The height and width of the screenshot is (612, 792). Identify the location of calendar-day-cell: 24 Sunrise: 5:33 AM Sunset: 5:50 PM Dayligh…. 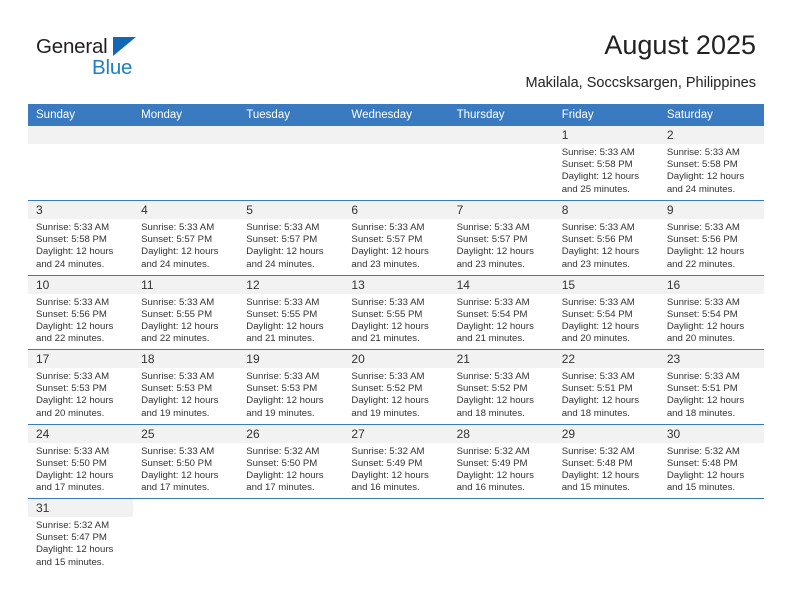
(81, 461).